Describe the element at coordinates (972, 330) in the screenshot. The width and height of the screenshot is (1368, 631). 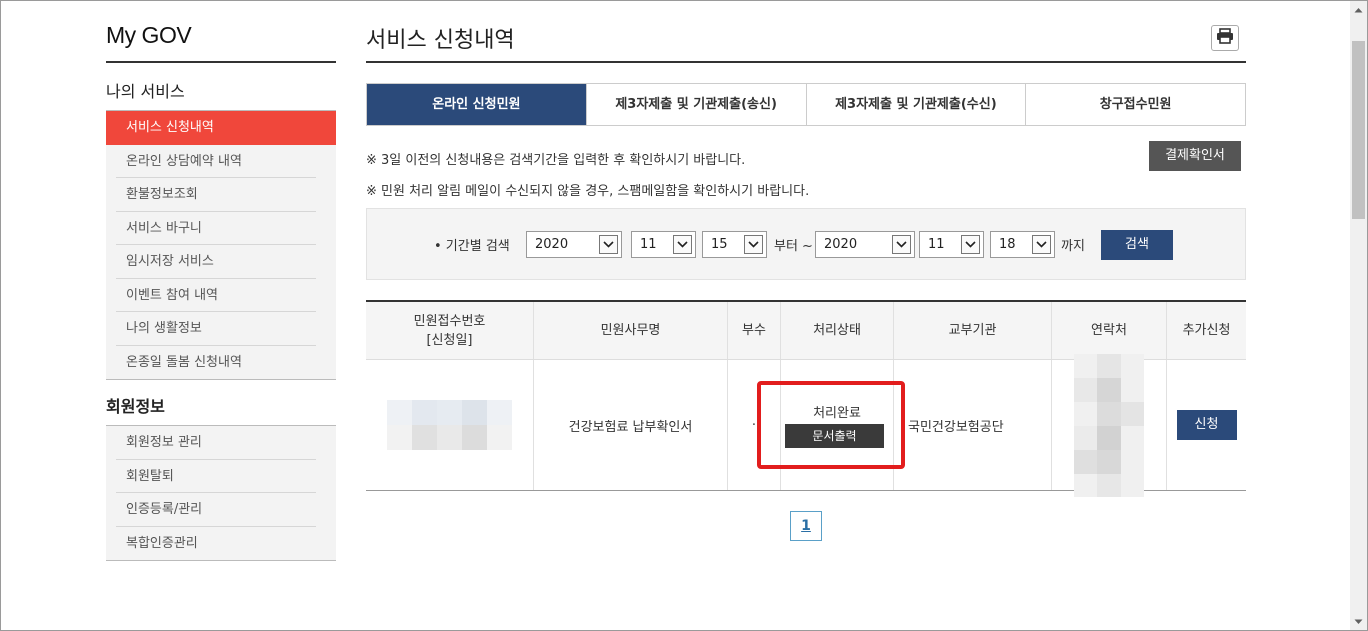
I see `col-header-agency: 교부기관` at that location.